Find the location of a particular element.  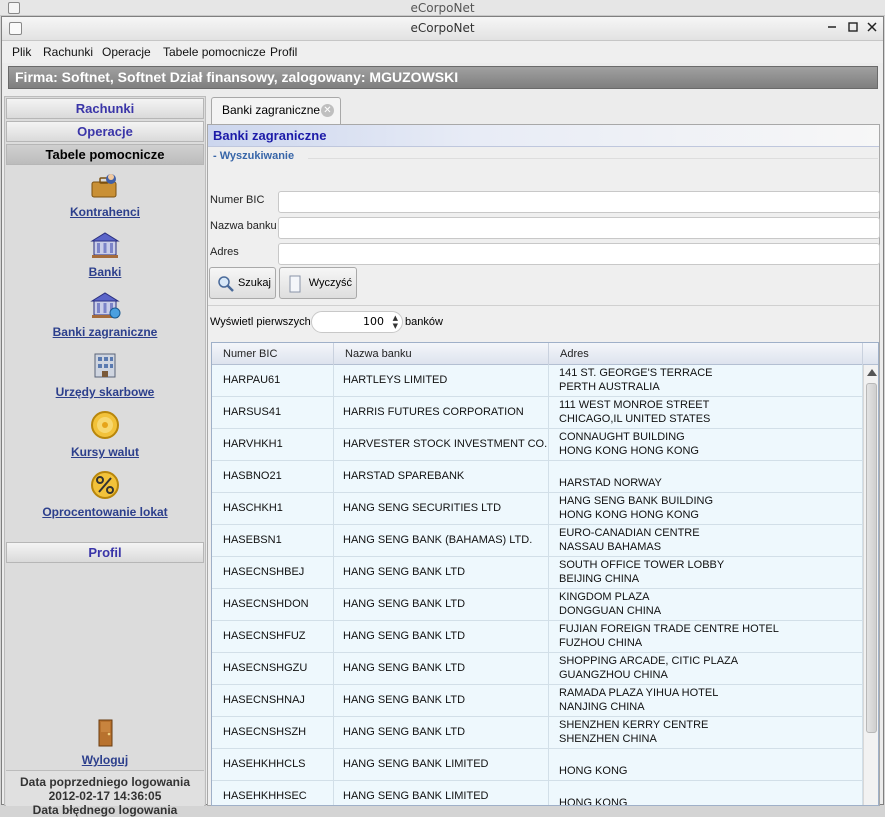

address-line-1: 141 ST. GEORGE'S TERRACE is located at coordinates (636, 373).